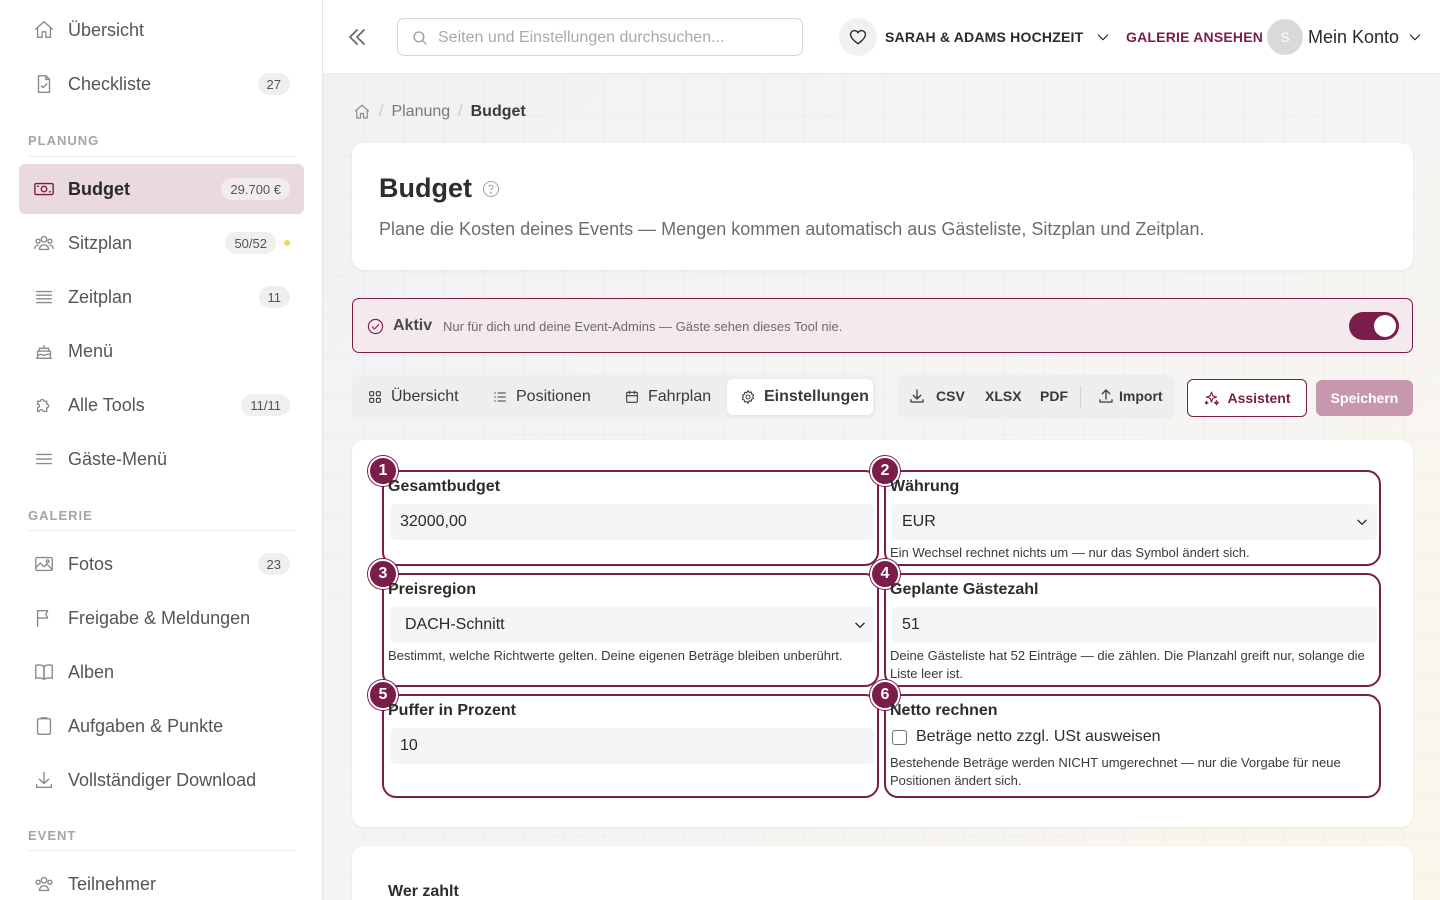 This screenshot has height=900, width=1440. What do you see at coordinates (1141, 396) in the screenshot?
I see `import-label: Import` at bounding box center [1141, 396].